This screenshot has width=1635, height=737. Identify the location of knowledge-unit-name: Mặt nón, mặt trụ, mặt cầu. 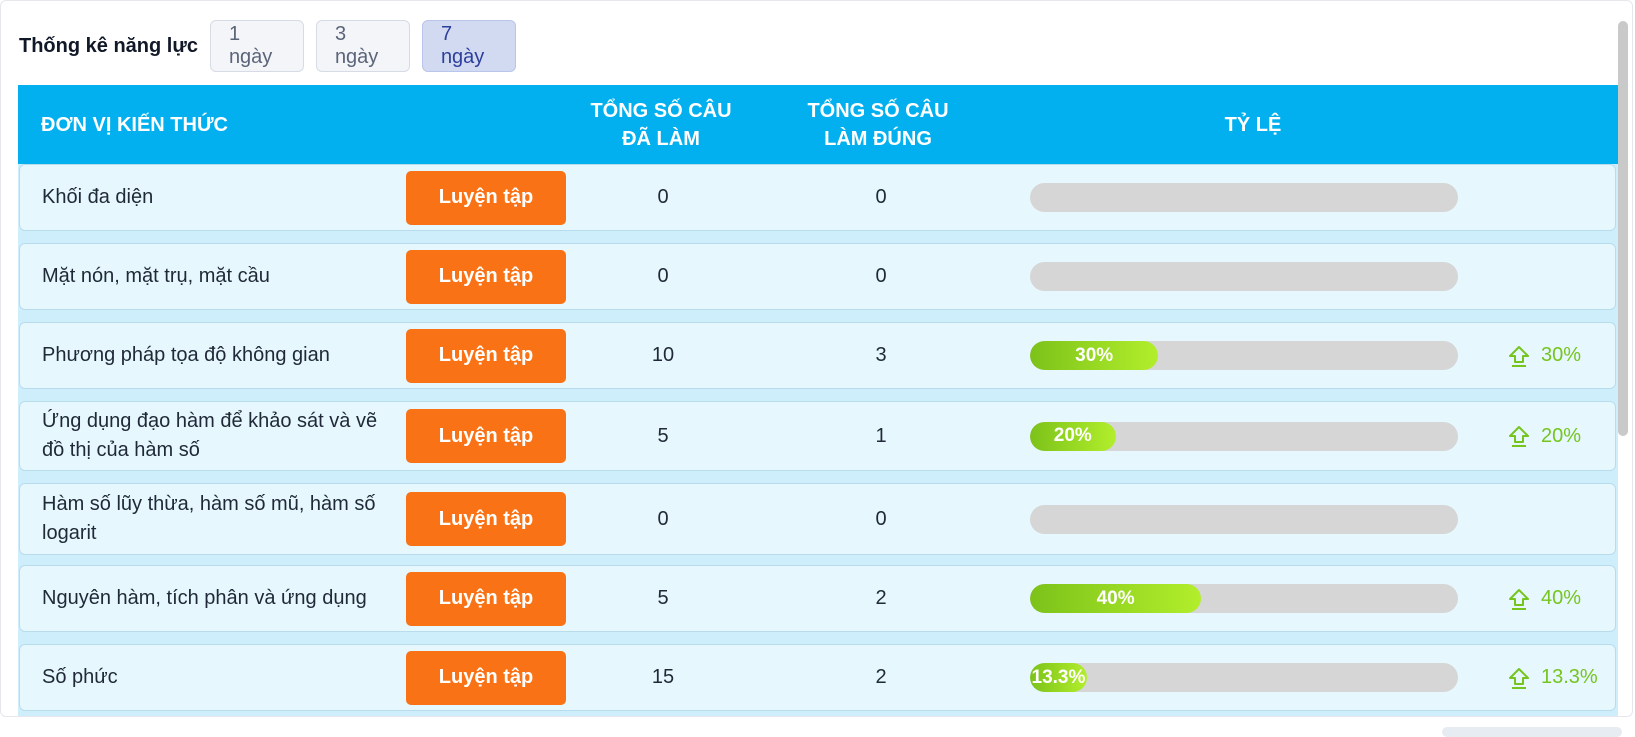
(156, 276).